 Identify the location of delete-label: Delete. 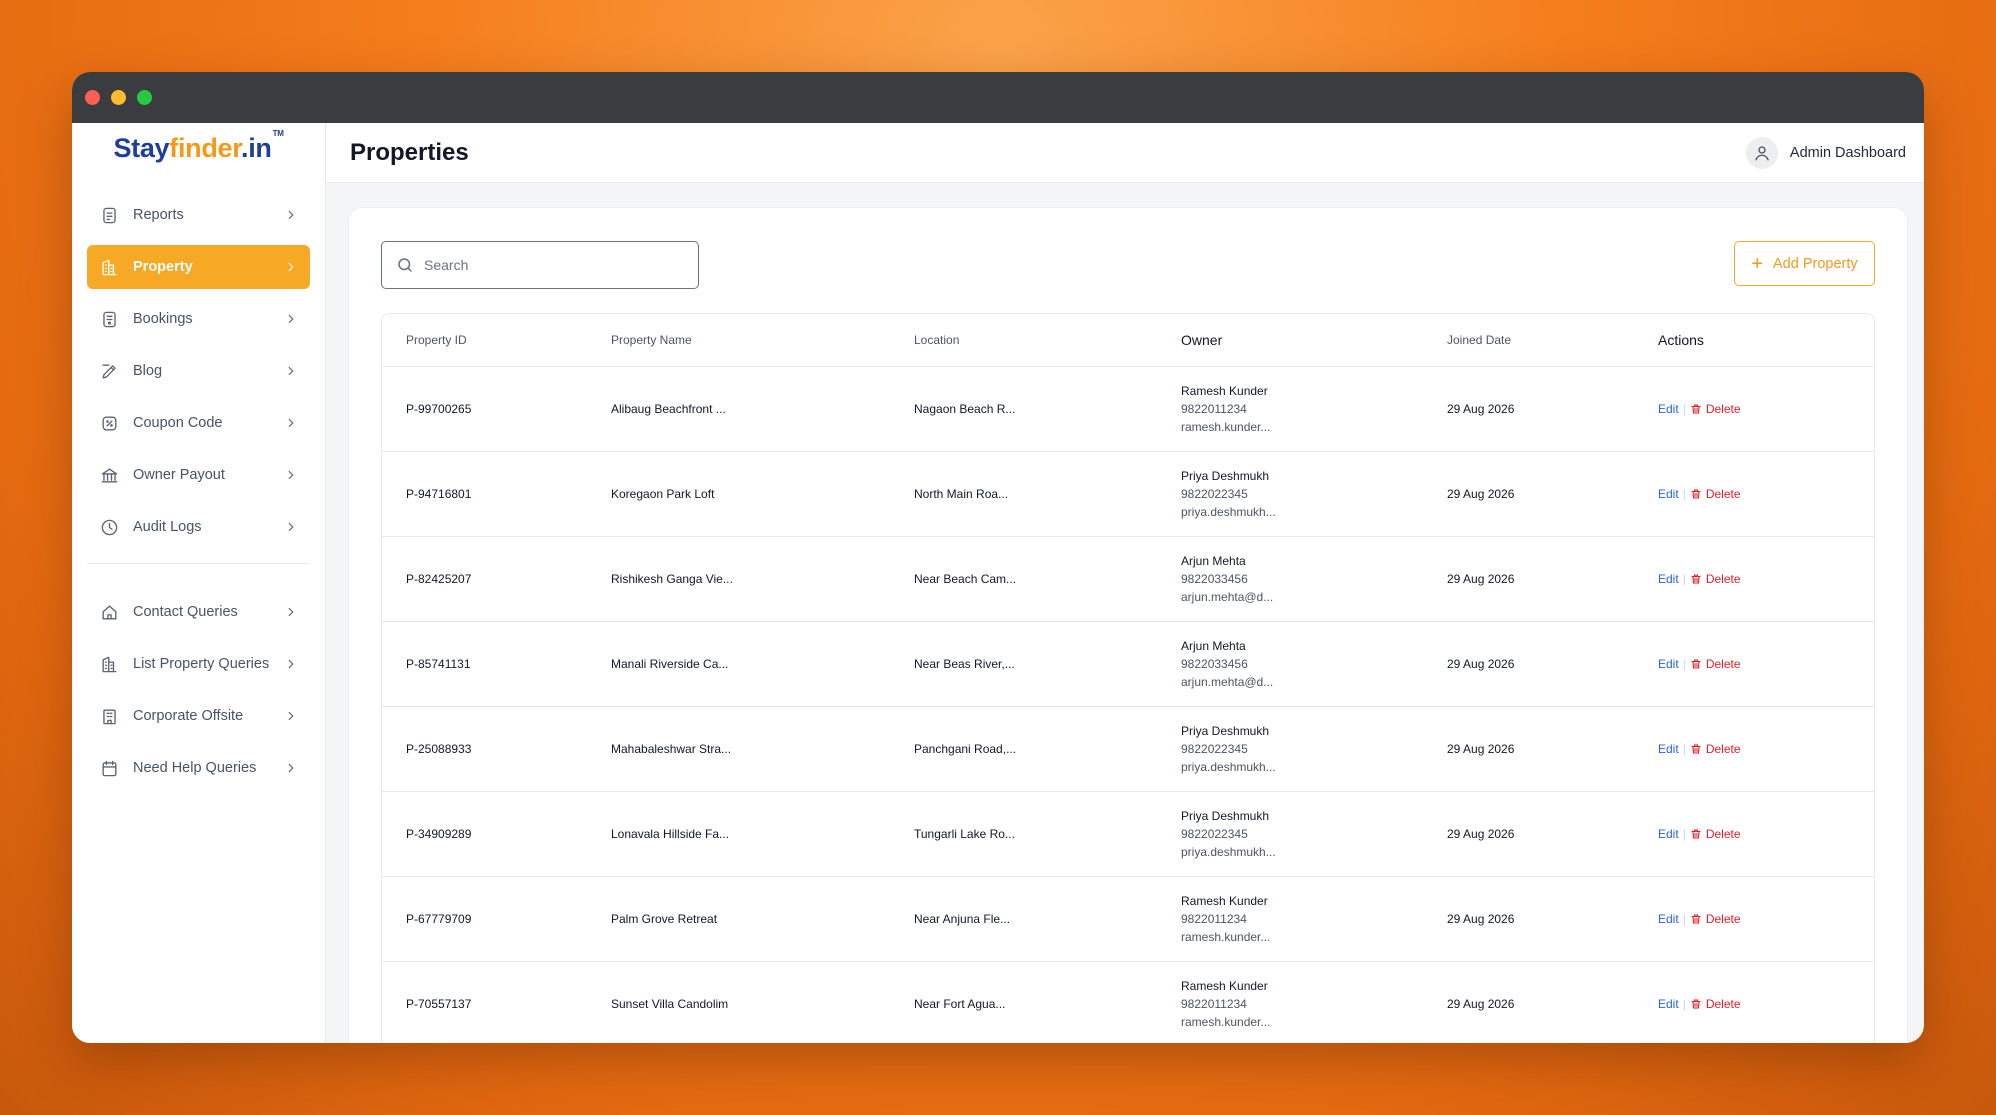
(1723, 919).